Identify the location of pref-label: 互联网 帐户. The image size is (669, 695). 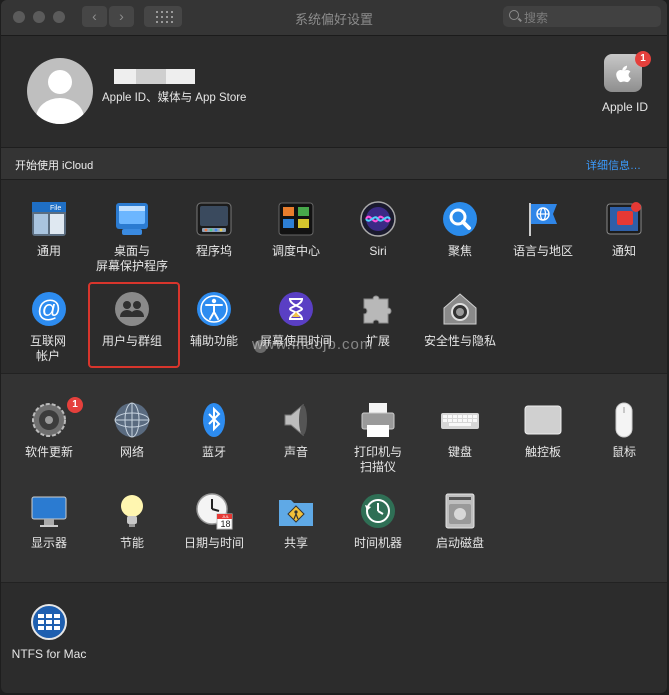
(47, 348).